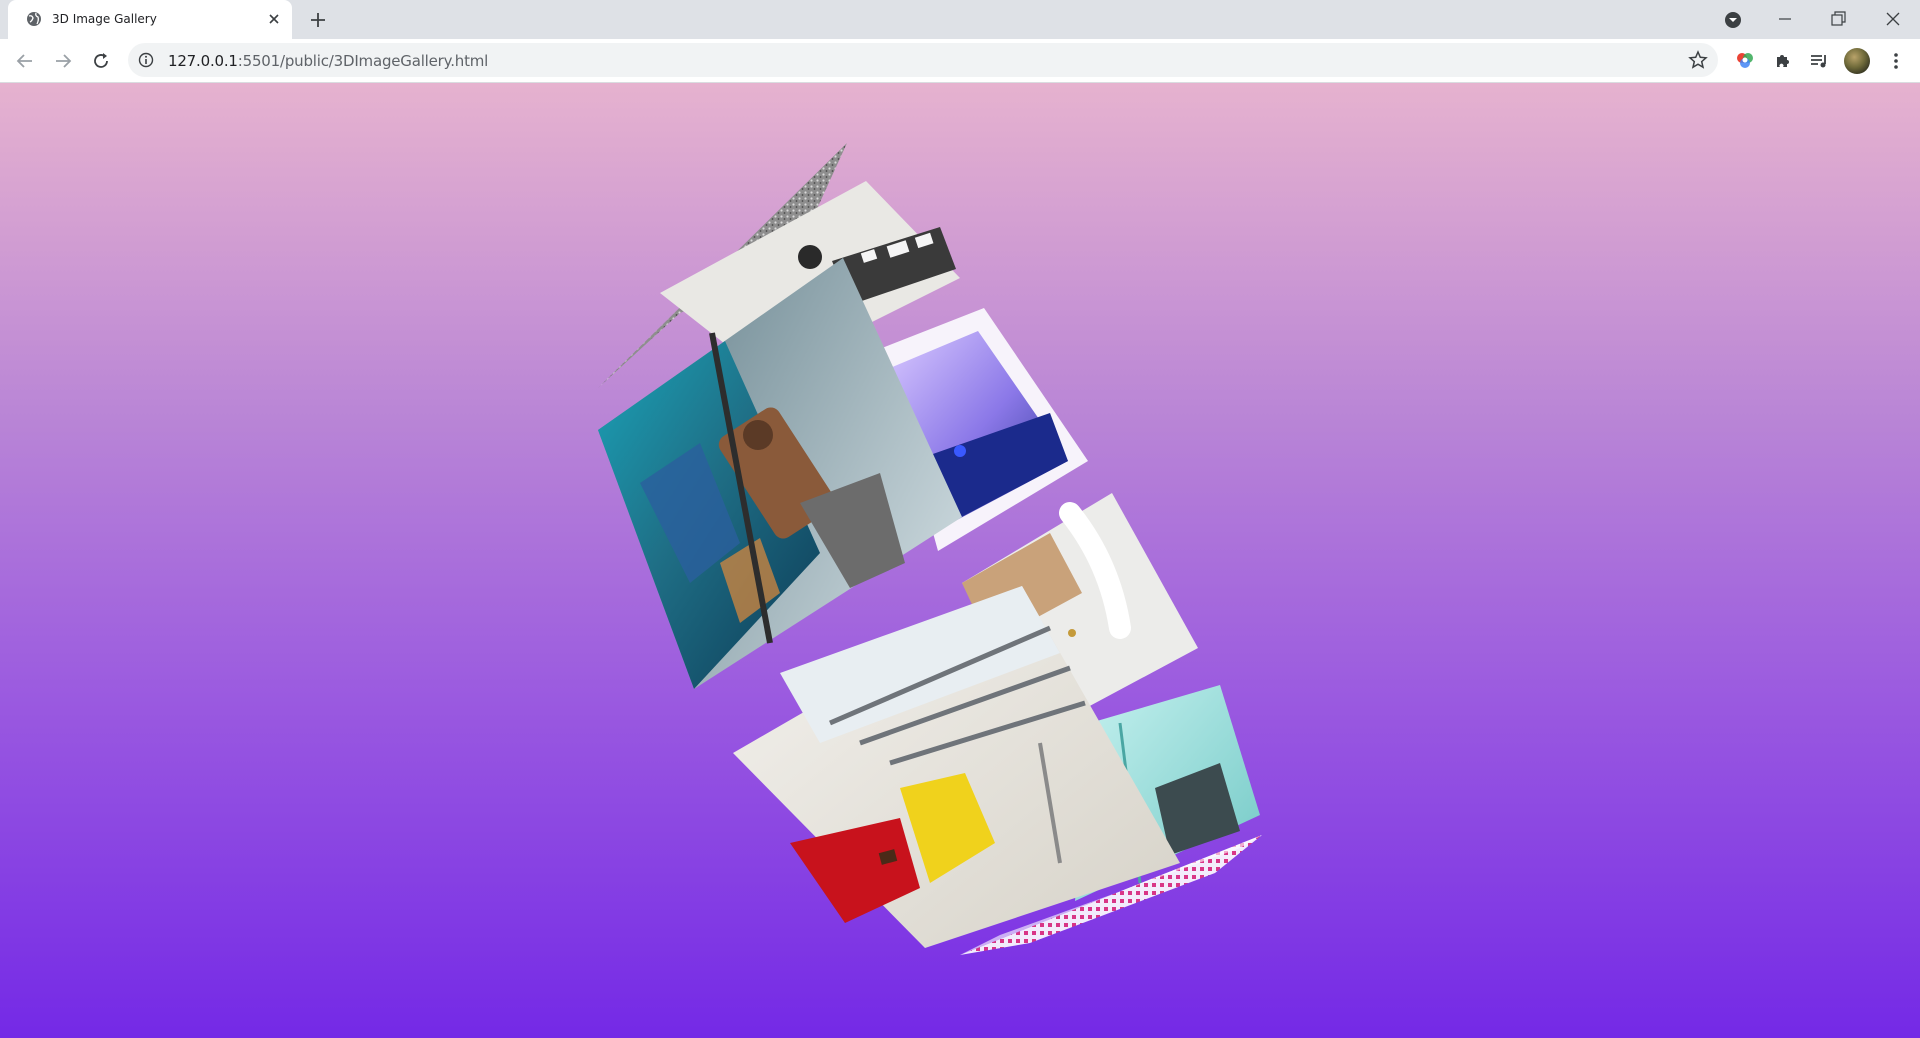 This screenshot has width=1920, height=1038. Describe the element at coordinates (960, 19) in the screenshot. I see `tab-strip: 3D Image Gallery` at that location.